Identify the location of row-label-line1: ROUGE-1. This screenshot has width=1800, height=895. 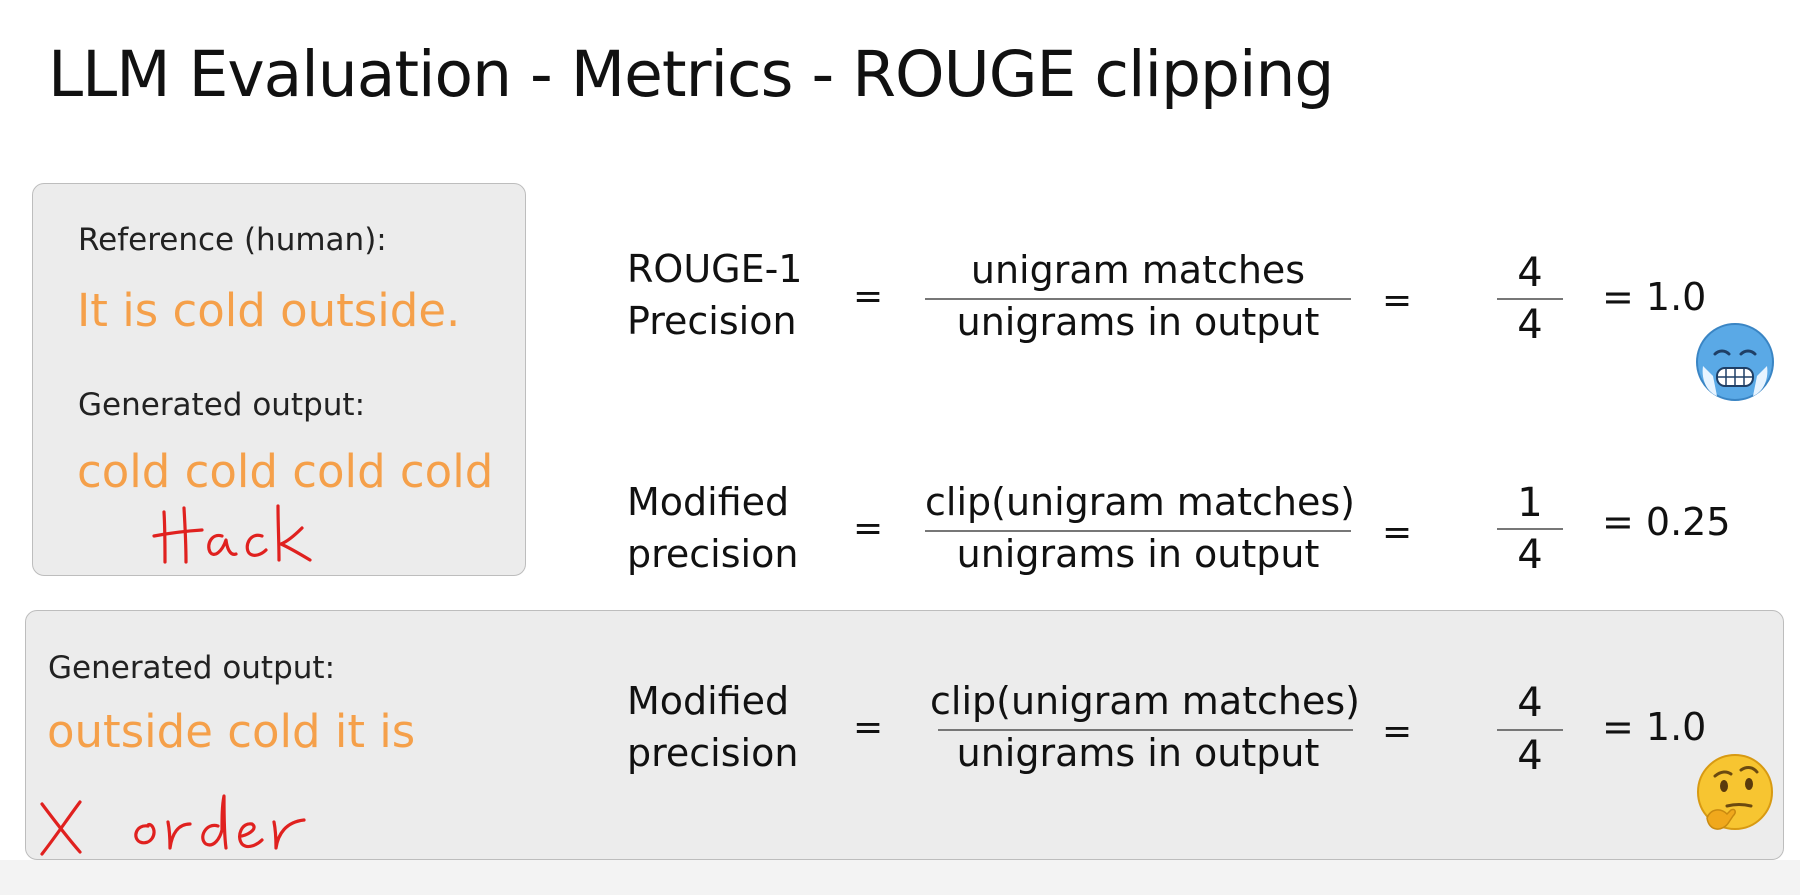
(715, 269).